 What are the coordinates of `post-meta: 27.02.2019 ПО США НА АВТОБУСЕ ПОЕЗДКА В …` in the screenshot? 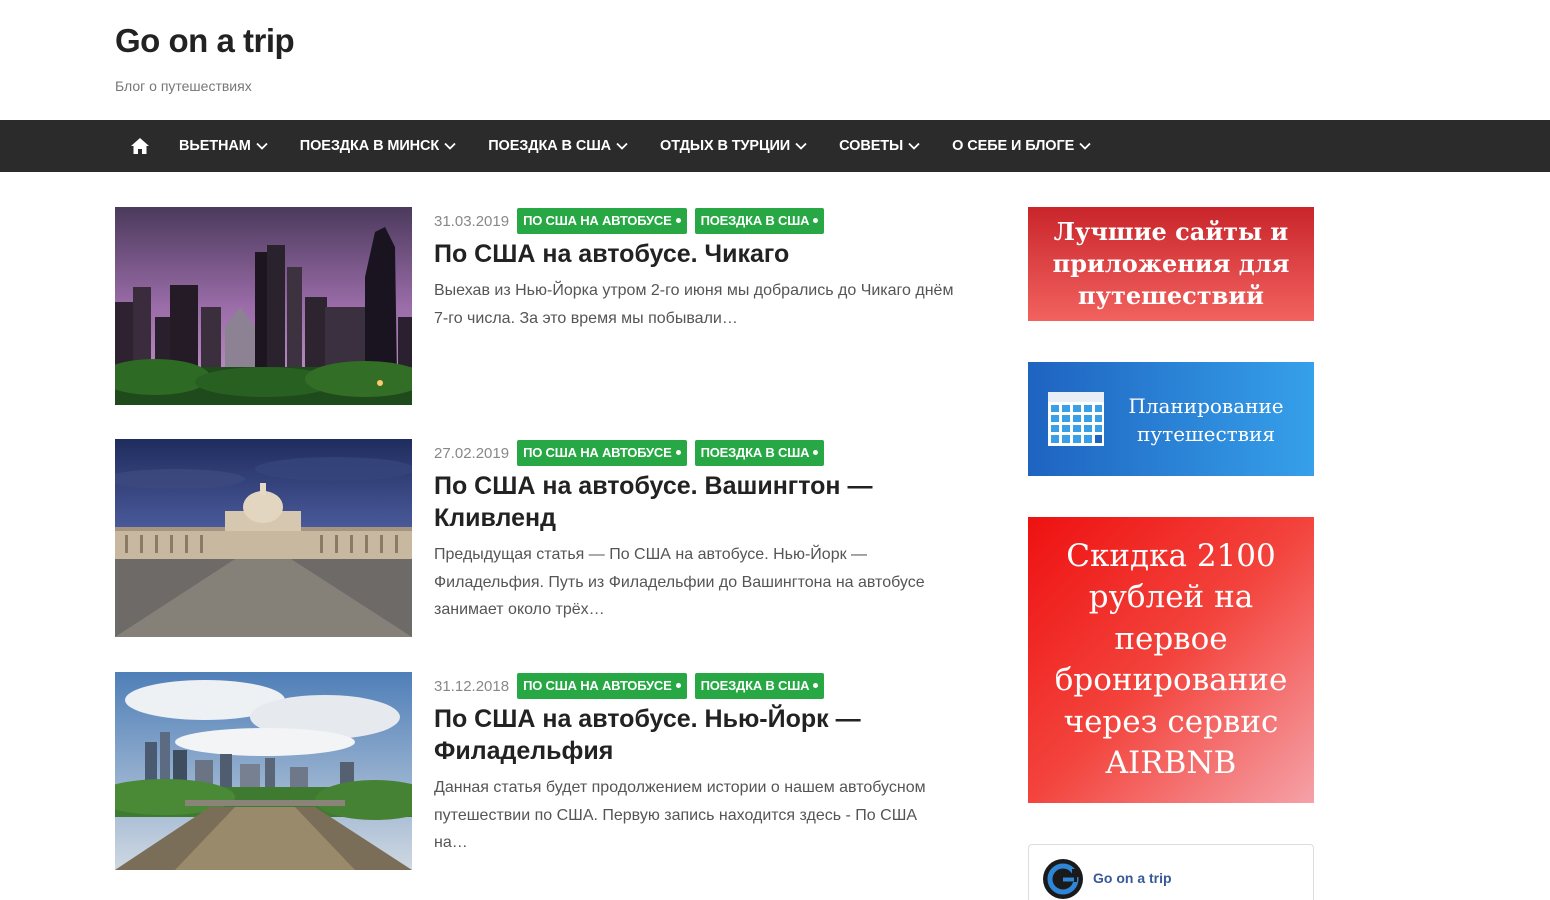 It's located at (633, 453).